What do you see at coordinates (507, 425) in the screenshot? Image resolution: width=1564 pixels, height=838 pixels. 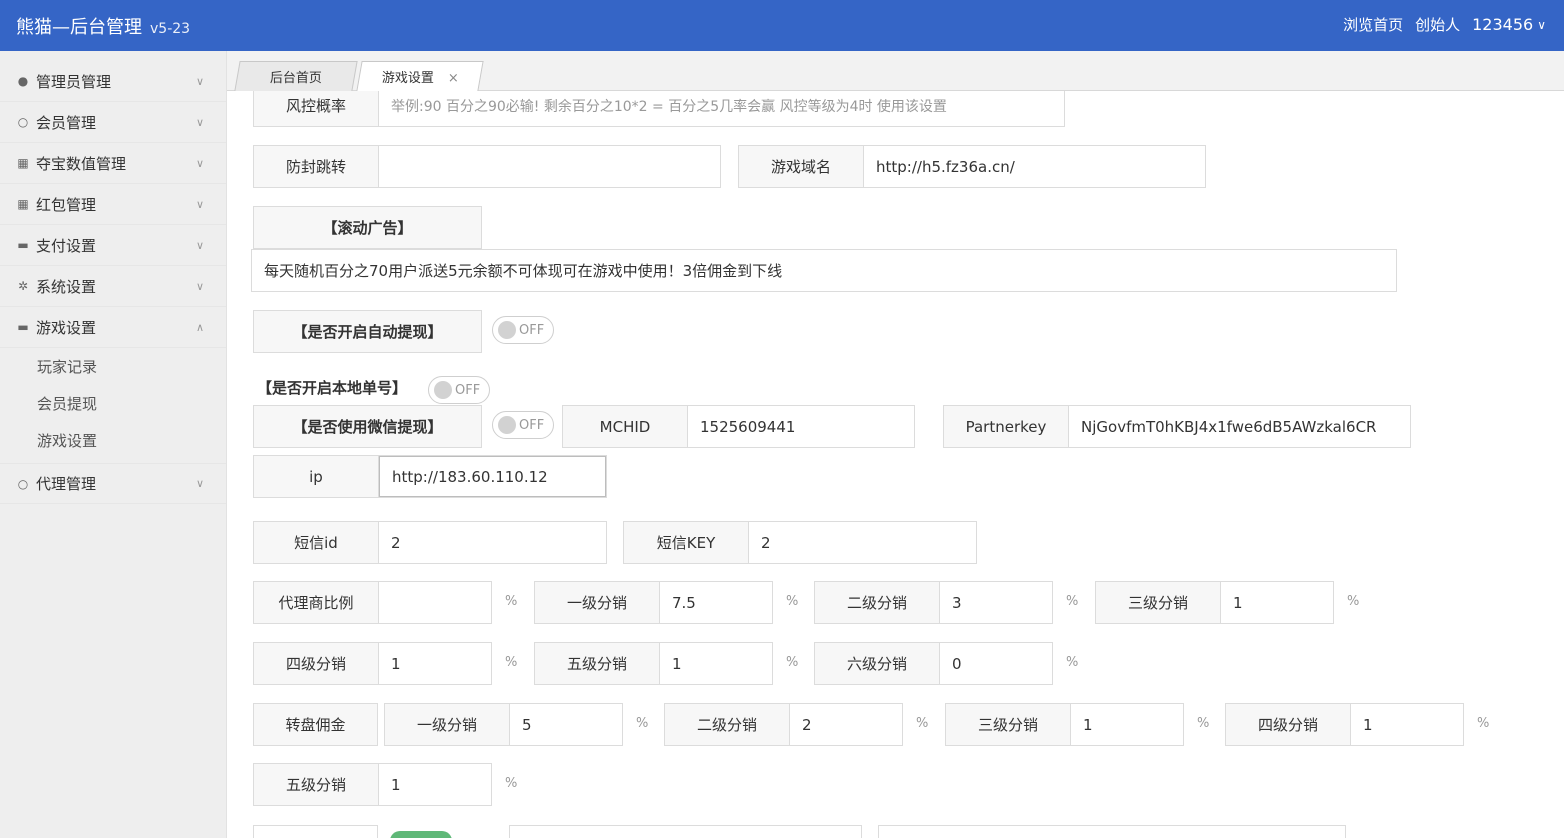 I see `toggle-knob` at bounding box center [507, 425].